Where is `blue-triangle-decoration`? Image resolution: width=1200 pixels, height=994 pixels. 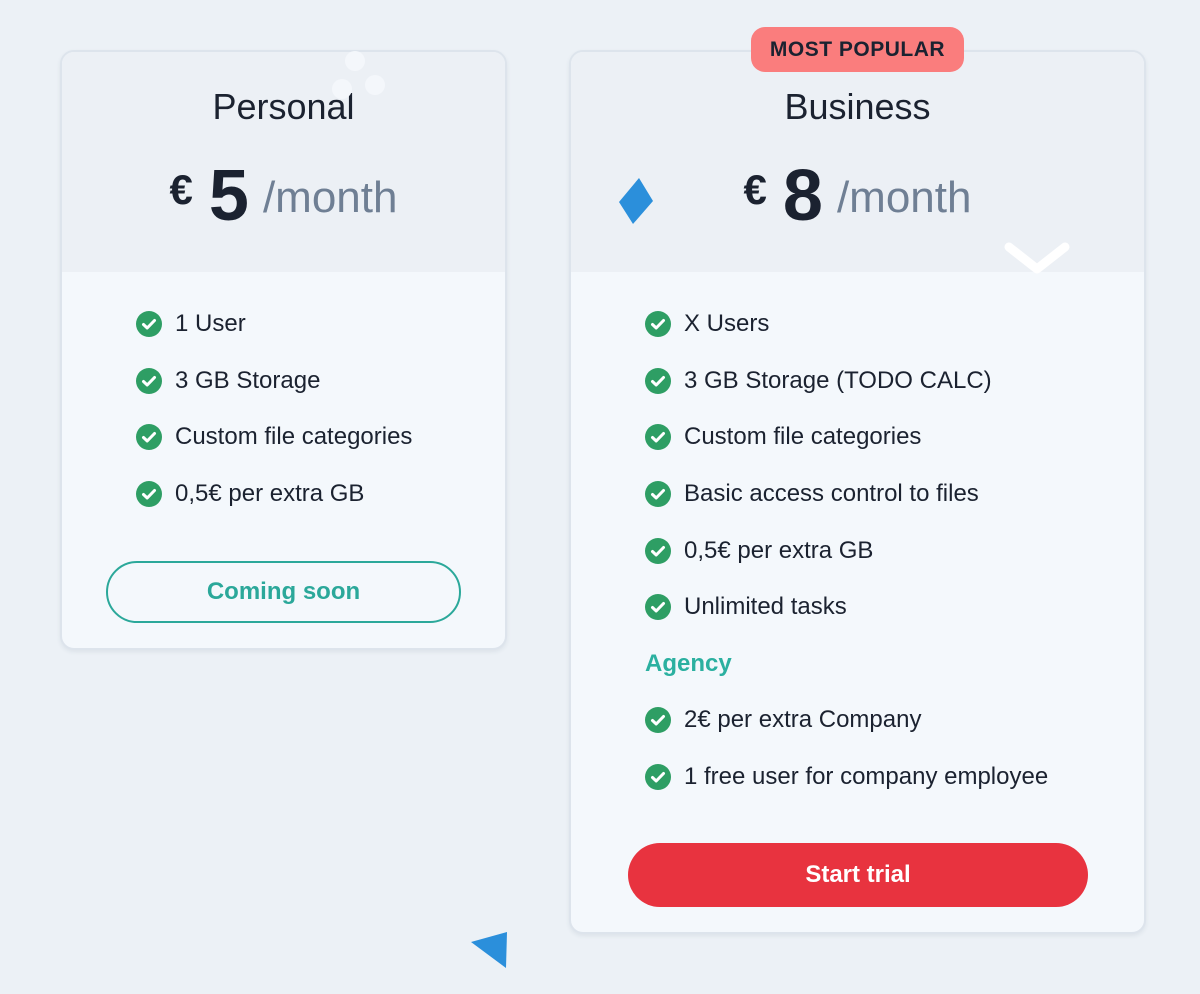
blue-triangle-decoration is located at coordinates (489, 950).